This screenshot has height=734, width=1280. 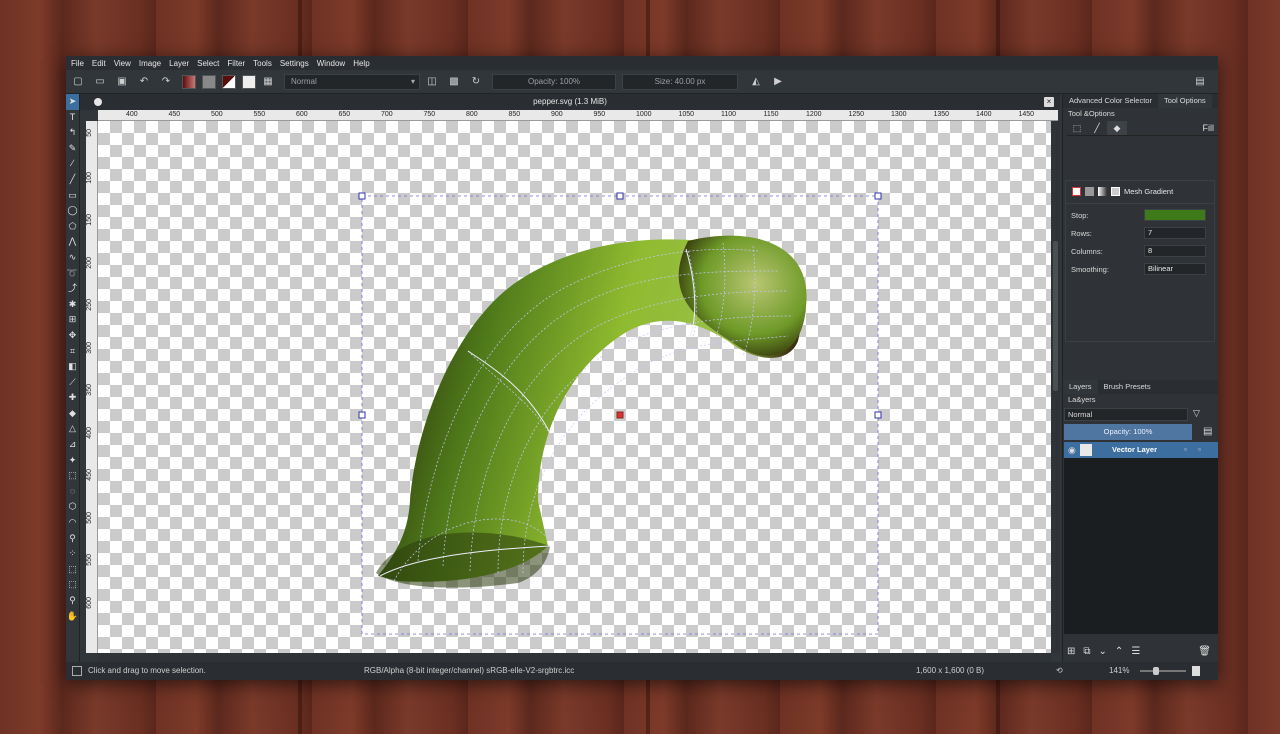 What do you see at coordinates (1204, 651) in the screenshot?
I see `delete-layer-icon: 🗑` at bounding box center [1204, 651].